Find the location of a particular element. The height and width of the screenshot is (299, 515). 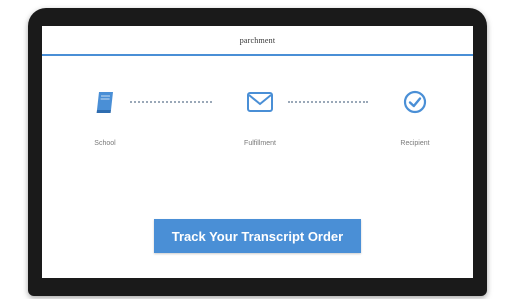

step-school: School is located at coordinates (105, 115).